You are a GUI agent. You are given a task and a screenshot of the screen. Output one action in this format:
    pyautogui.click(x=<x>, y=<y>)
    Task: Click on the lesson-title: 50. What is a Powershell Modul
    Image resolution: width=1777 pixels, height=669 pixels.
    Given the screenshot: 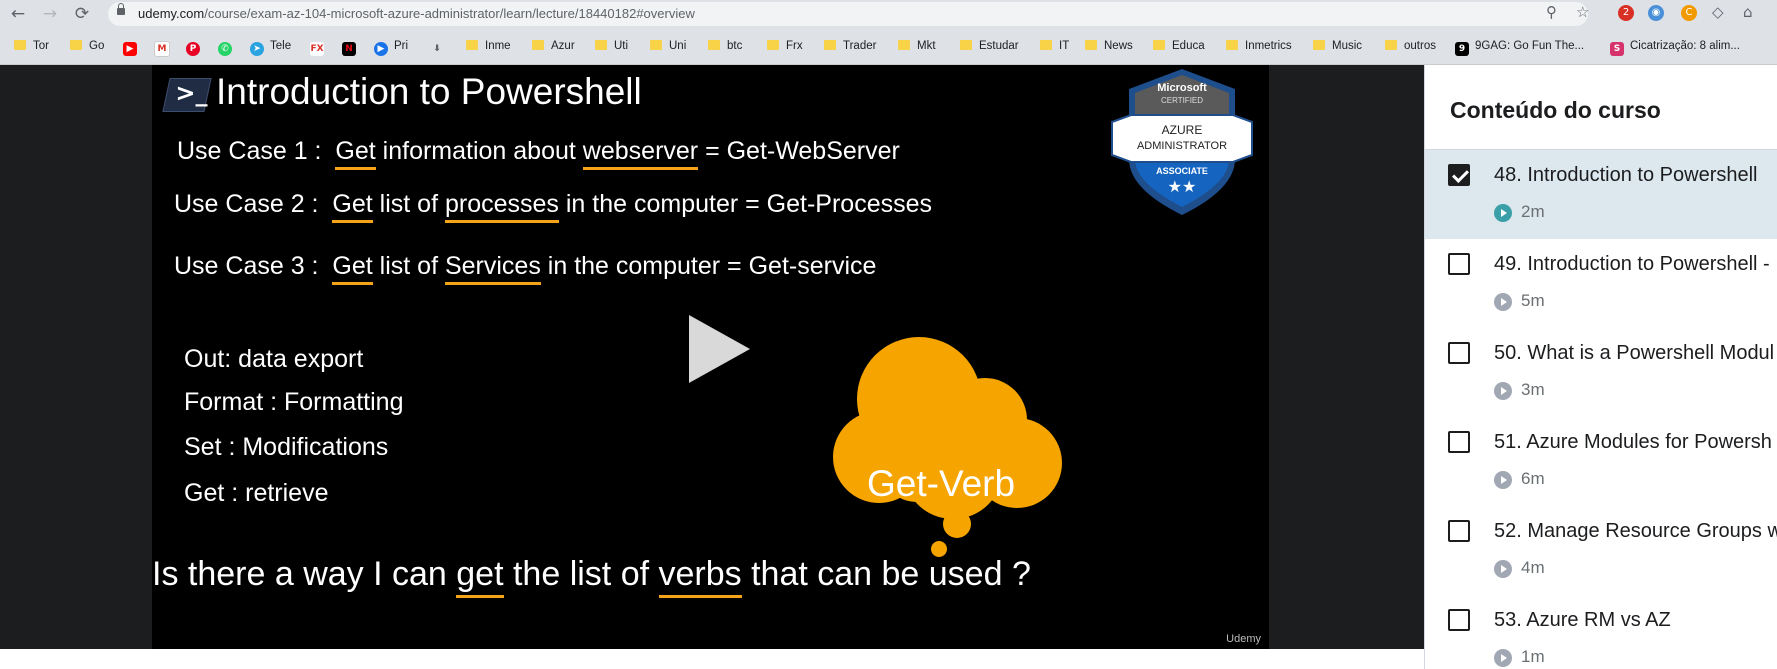 What is the action you would take?
    pyautogui.click(x=1634, y=353)
    